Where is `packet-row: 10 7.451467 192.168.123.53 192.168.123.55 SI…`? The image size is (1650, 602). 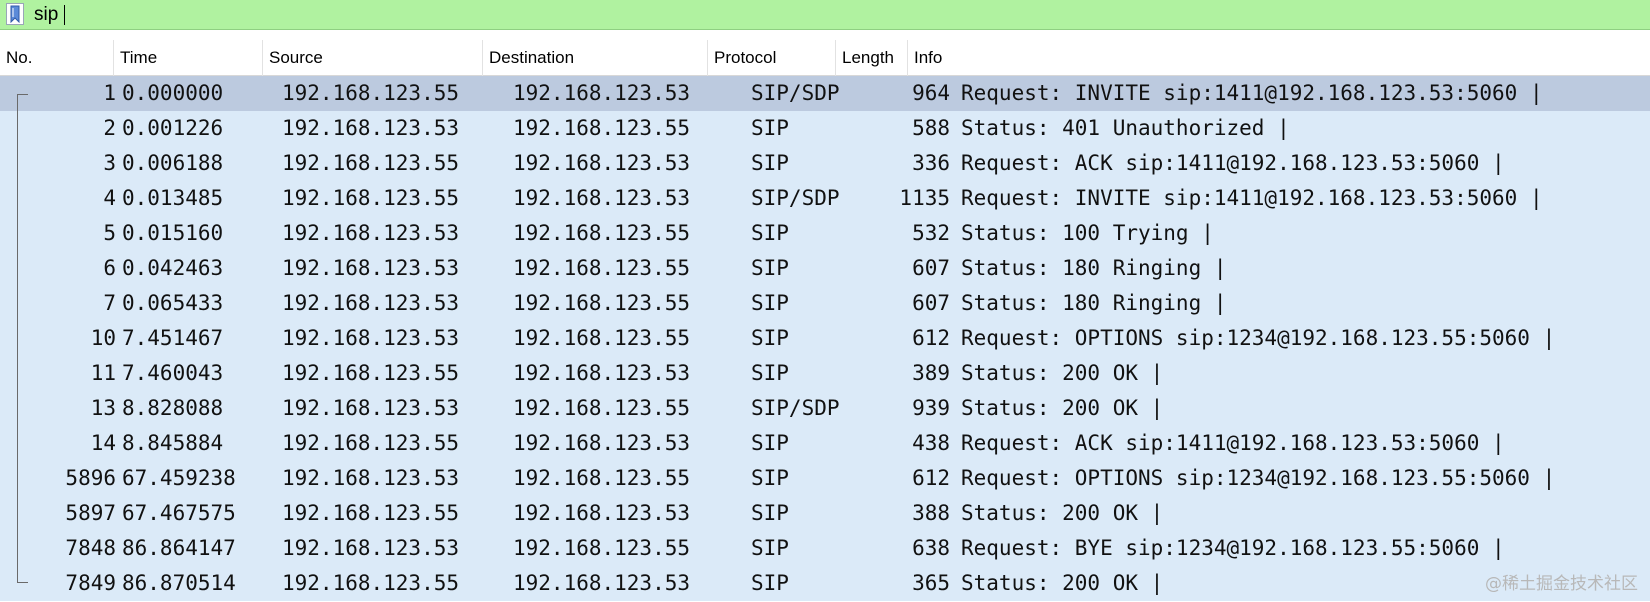 packet-row: 10 7.451467 192.168.123.53 192.168.123.55 SI… is located at coordinates (825, 338).